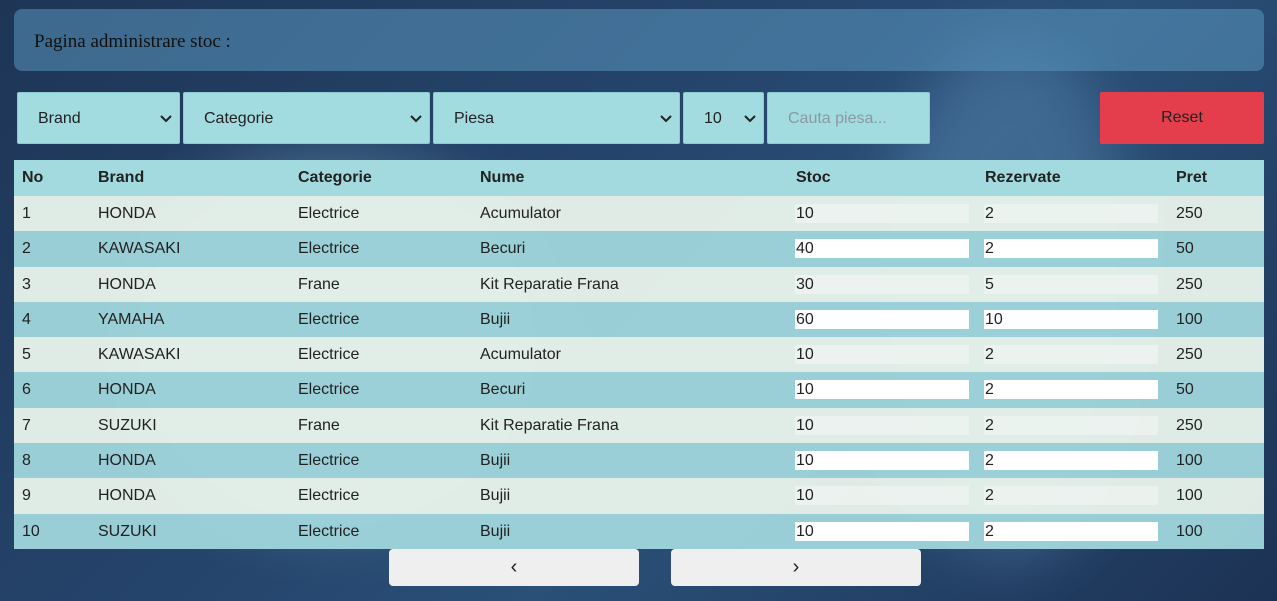  I want to click on cell-no: 6, so click(26, 390).